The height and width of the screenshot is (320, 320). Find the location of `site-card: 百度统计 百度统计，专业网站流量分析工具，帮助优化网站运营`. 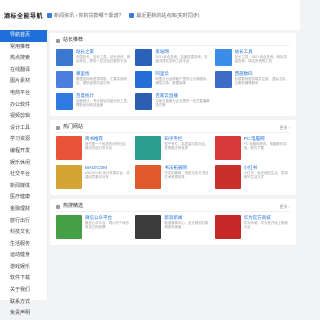

site-card: 百度统计 百度统计，专业网站流量分析工具，帮助优化网站运营 is located at coordinates (93, 102).